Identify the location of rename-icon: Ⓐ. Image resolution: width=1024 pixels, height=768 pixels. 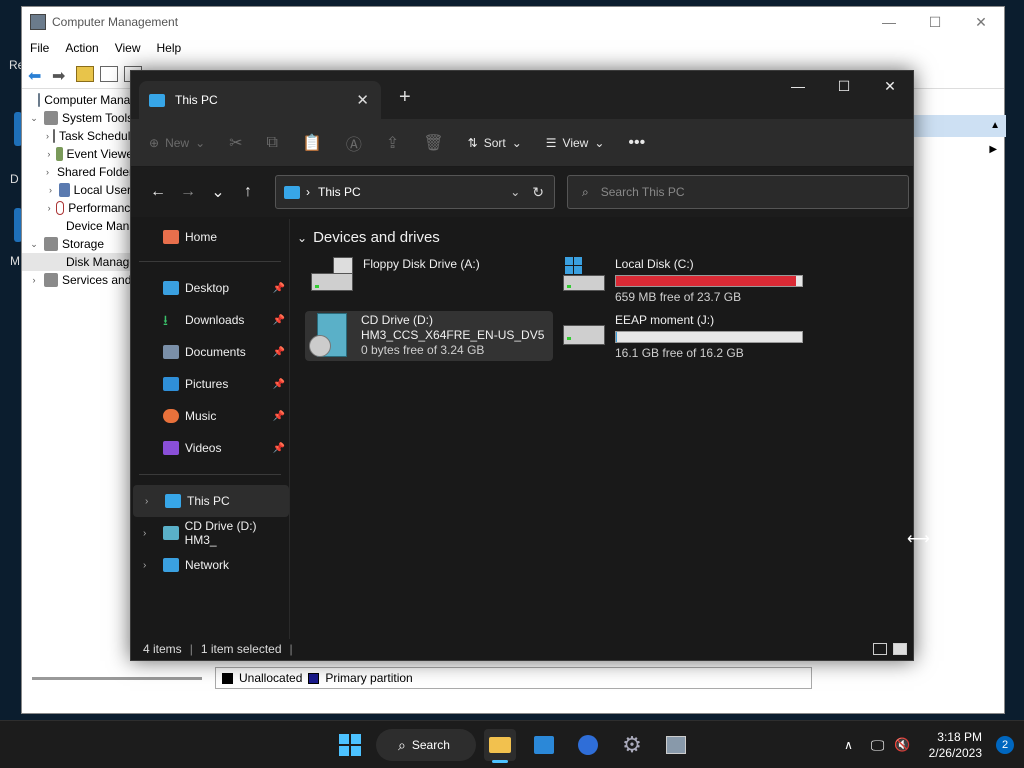
(354, 143).